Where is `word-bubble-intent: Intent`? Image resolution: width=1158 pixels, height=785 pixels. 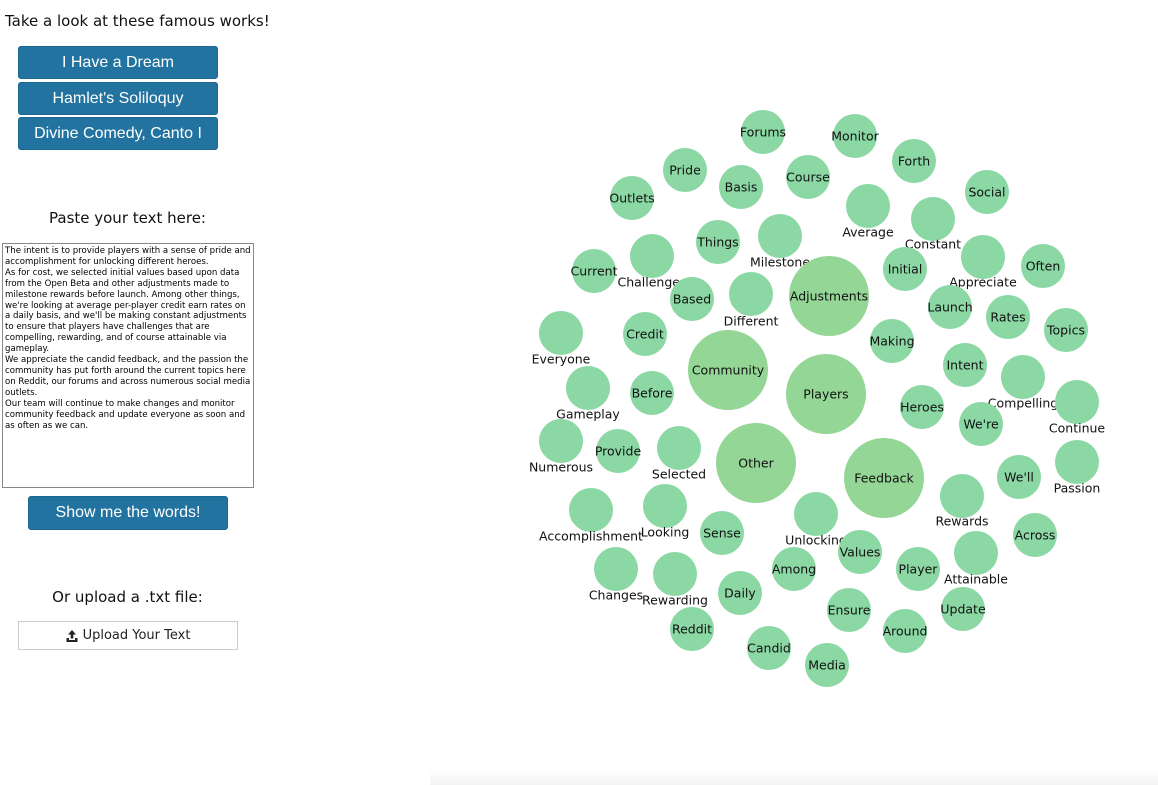 word-bubble-intent: Intent is located at coordinates (965, 365).